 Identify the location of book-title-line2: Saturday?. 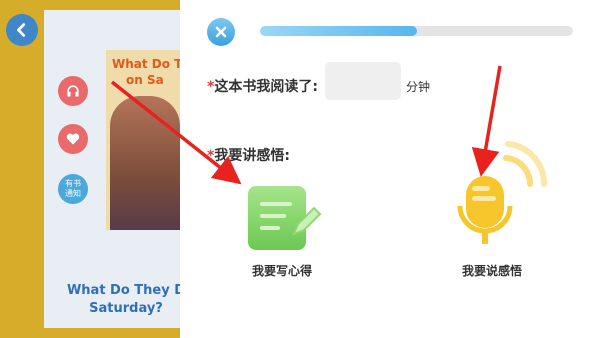
(126, 308).